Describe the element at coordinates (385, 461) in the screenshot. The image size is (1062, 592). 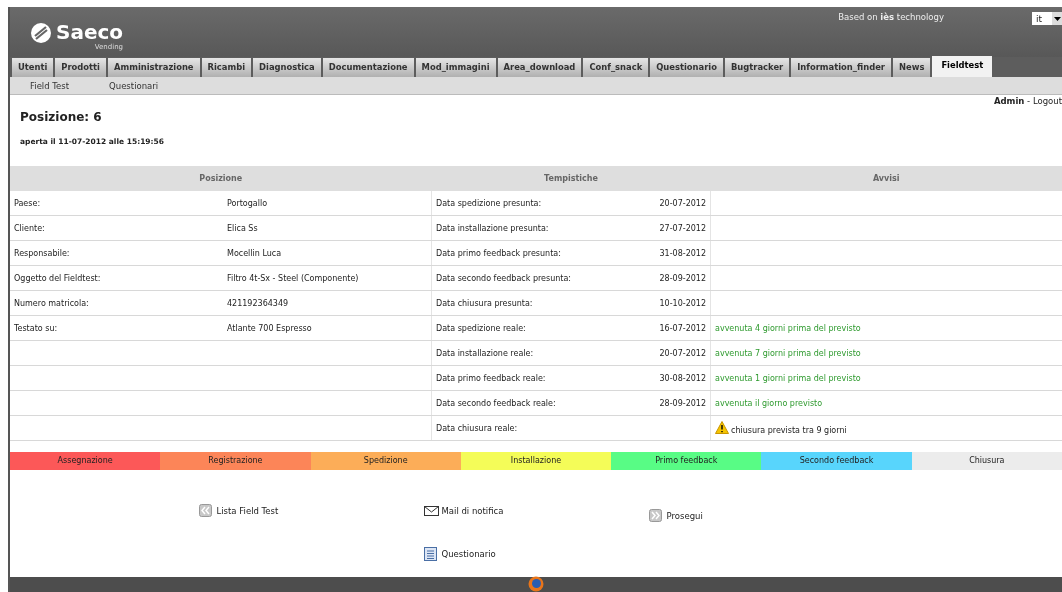
I see `stage-segment: Spedizione` at that location.